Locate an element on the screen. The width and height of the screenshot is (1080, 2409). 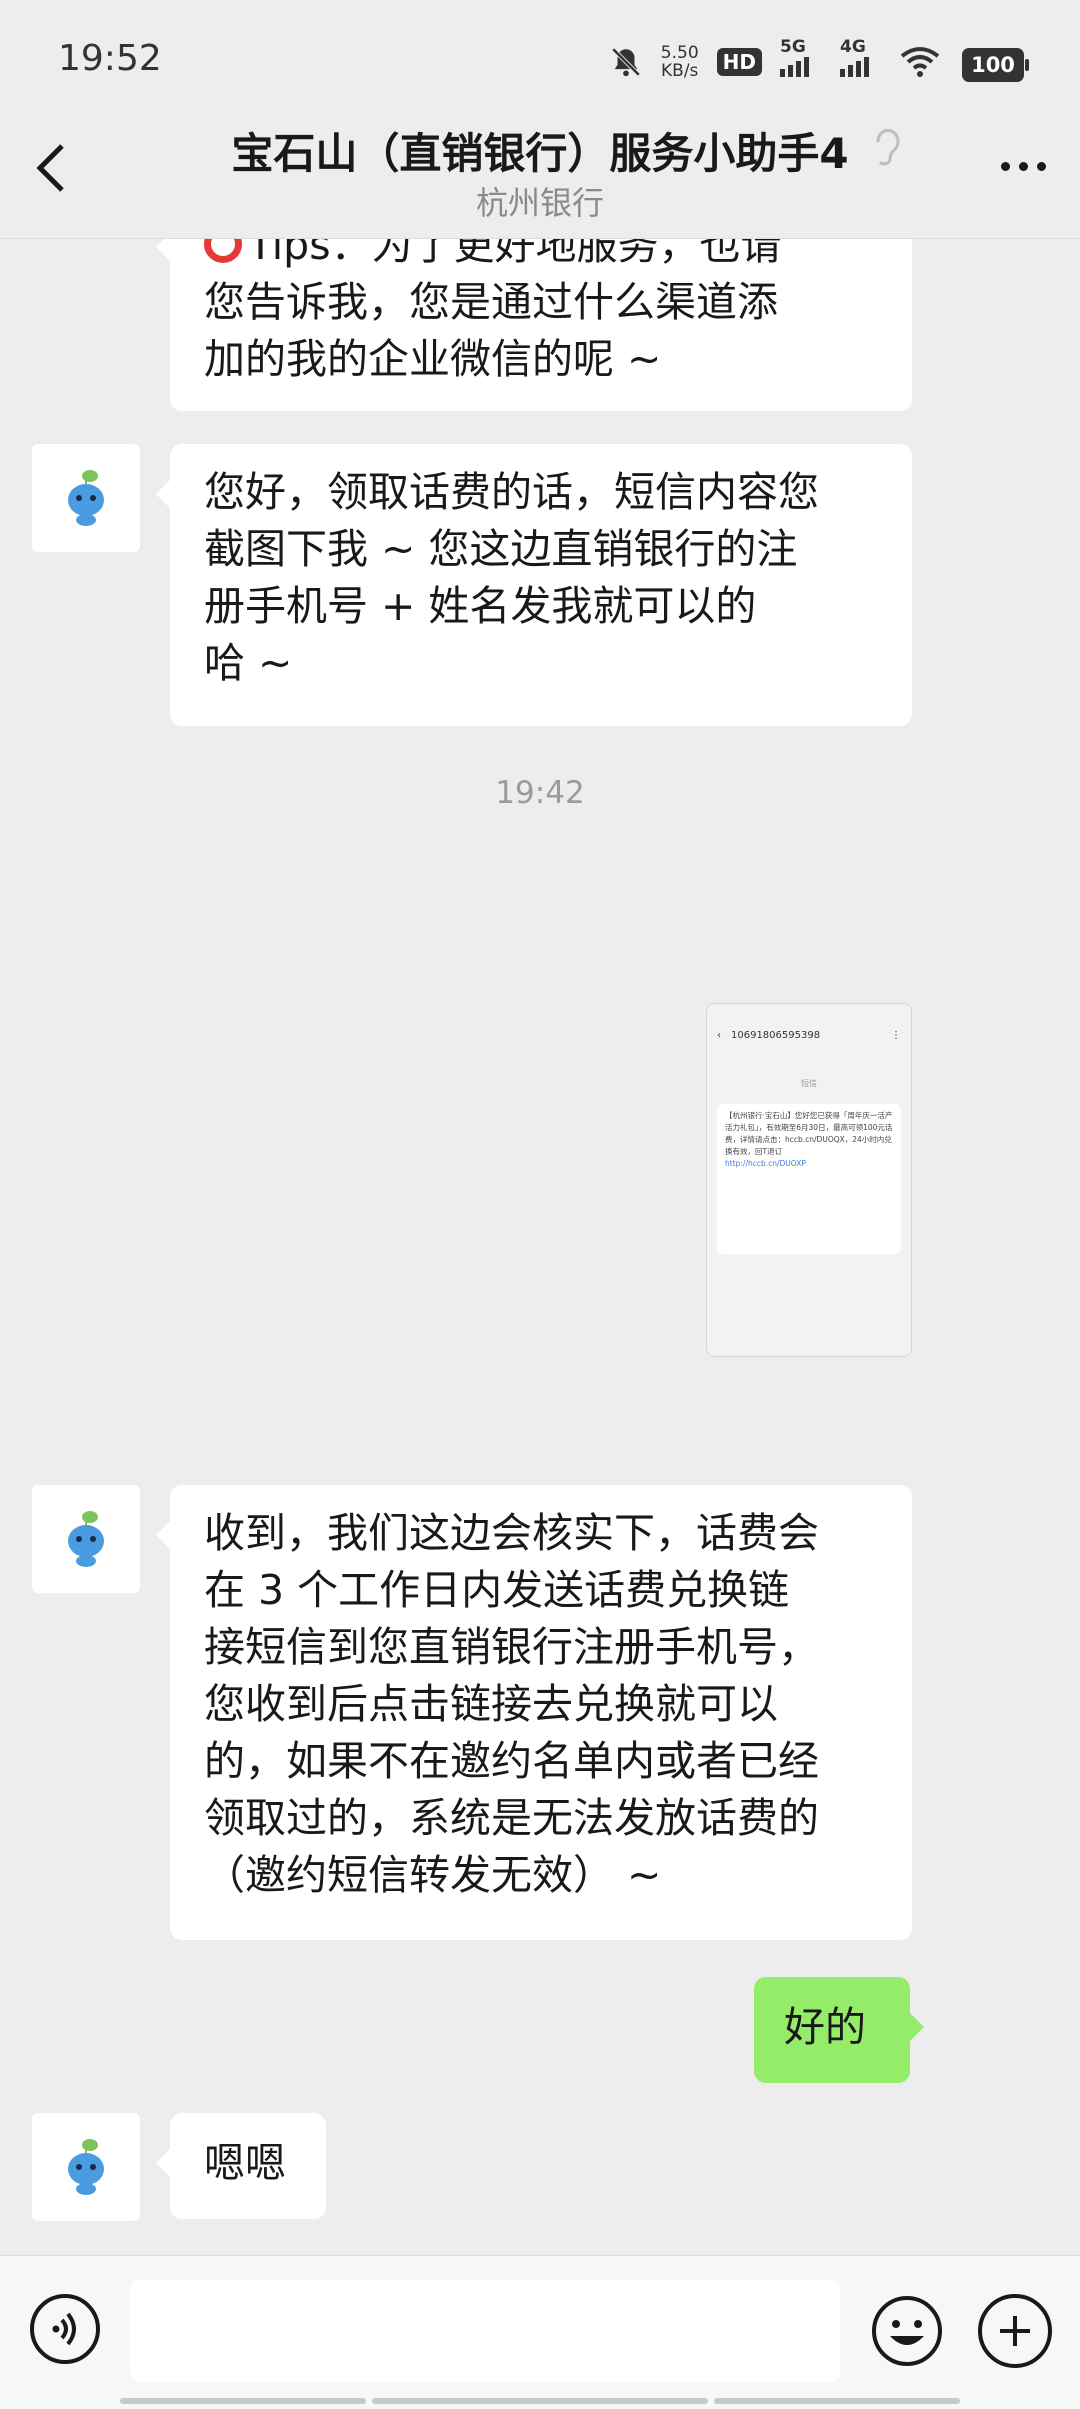
back-arrow-icon: ‹ is located at coordinates (719, 1035).